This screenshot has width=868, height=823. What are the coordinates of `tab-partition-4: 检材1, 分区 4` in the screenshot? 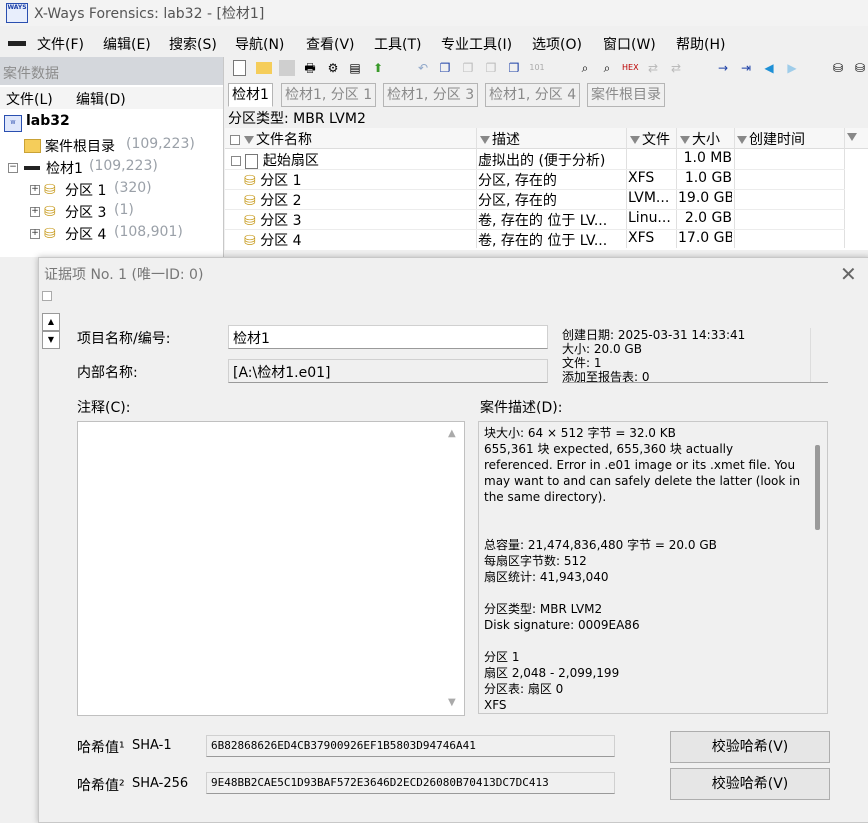 It's located at (533, 95).